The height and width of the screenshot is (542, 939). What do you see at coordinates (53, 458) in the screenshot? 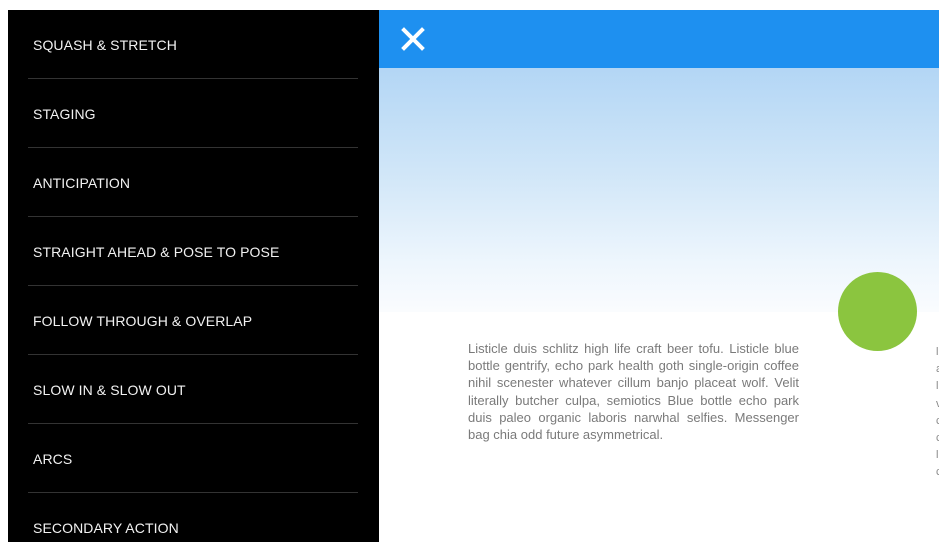
I see `menu-item-label: ARCS` at bounding box center [53, 458].